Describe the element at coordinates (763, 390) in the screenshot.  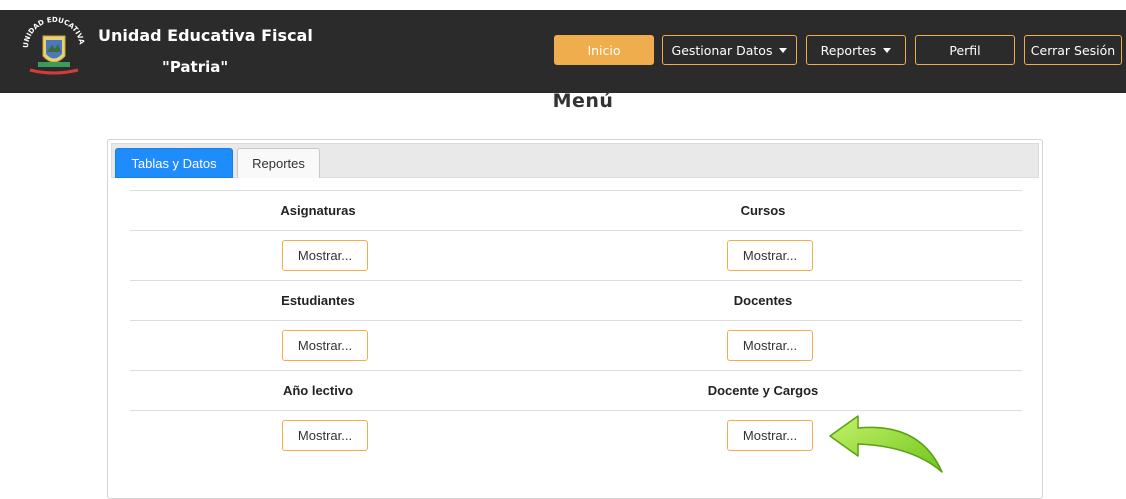
I see `label-docente-y-cargos: Docente y Cargos` at that location.